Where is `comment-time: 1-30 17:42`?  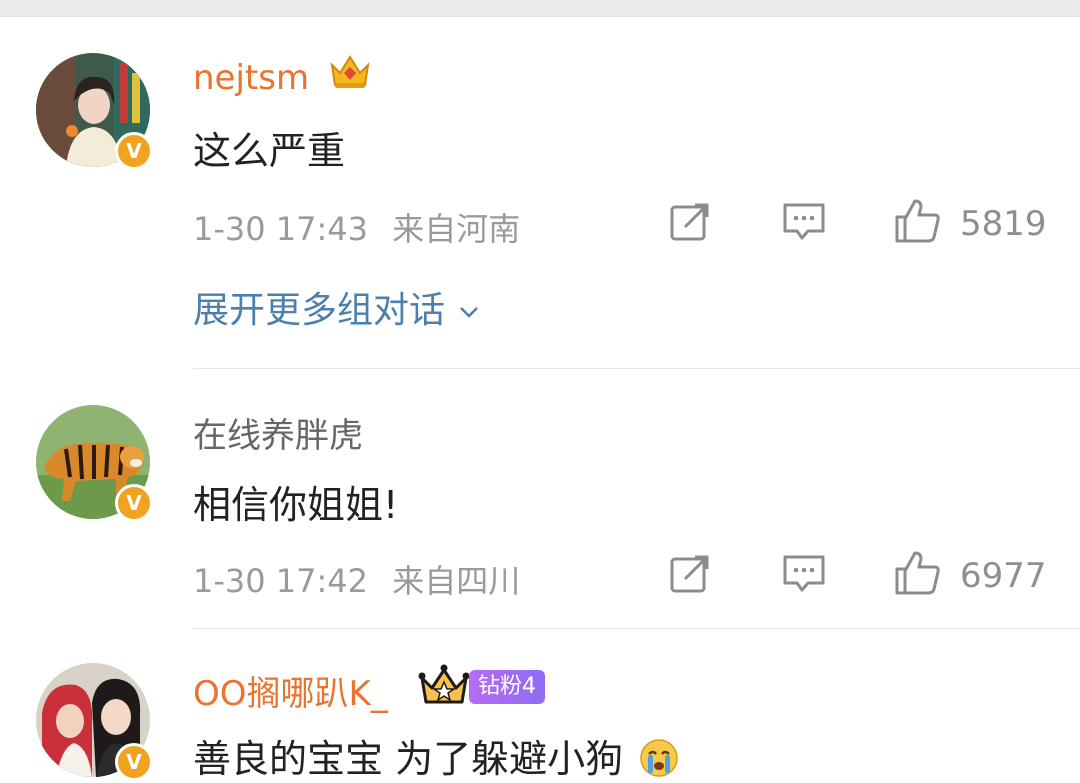
comment-time: 1-30 17:42 is located at coordinates (281, 581).